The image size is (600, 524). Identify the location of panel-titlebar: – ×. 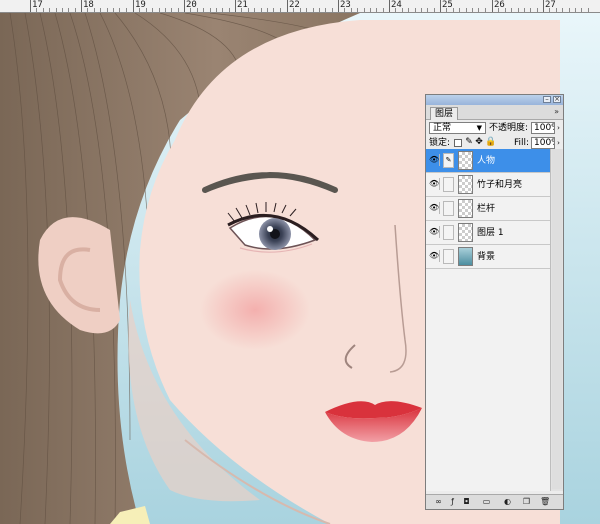
(494, 100).